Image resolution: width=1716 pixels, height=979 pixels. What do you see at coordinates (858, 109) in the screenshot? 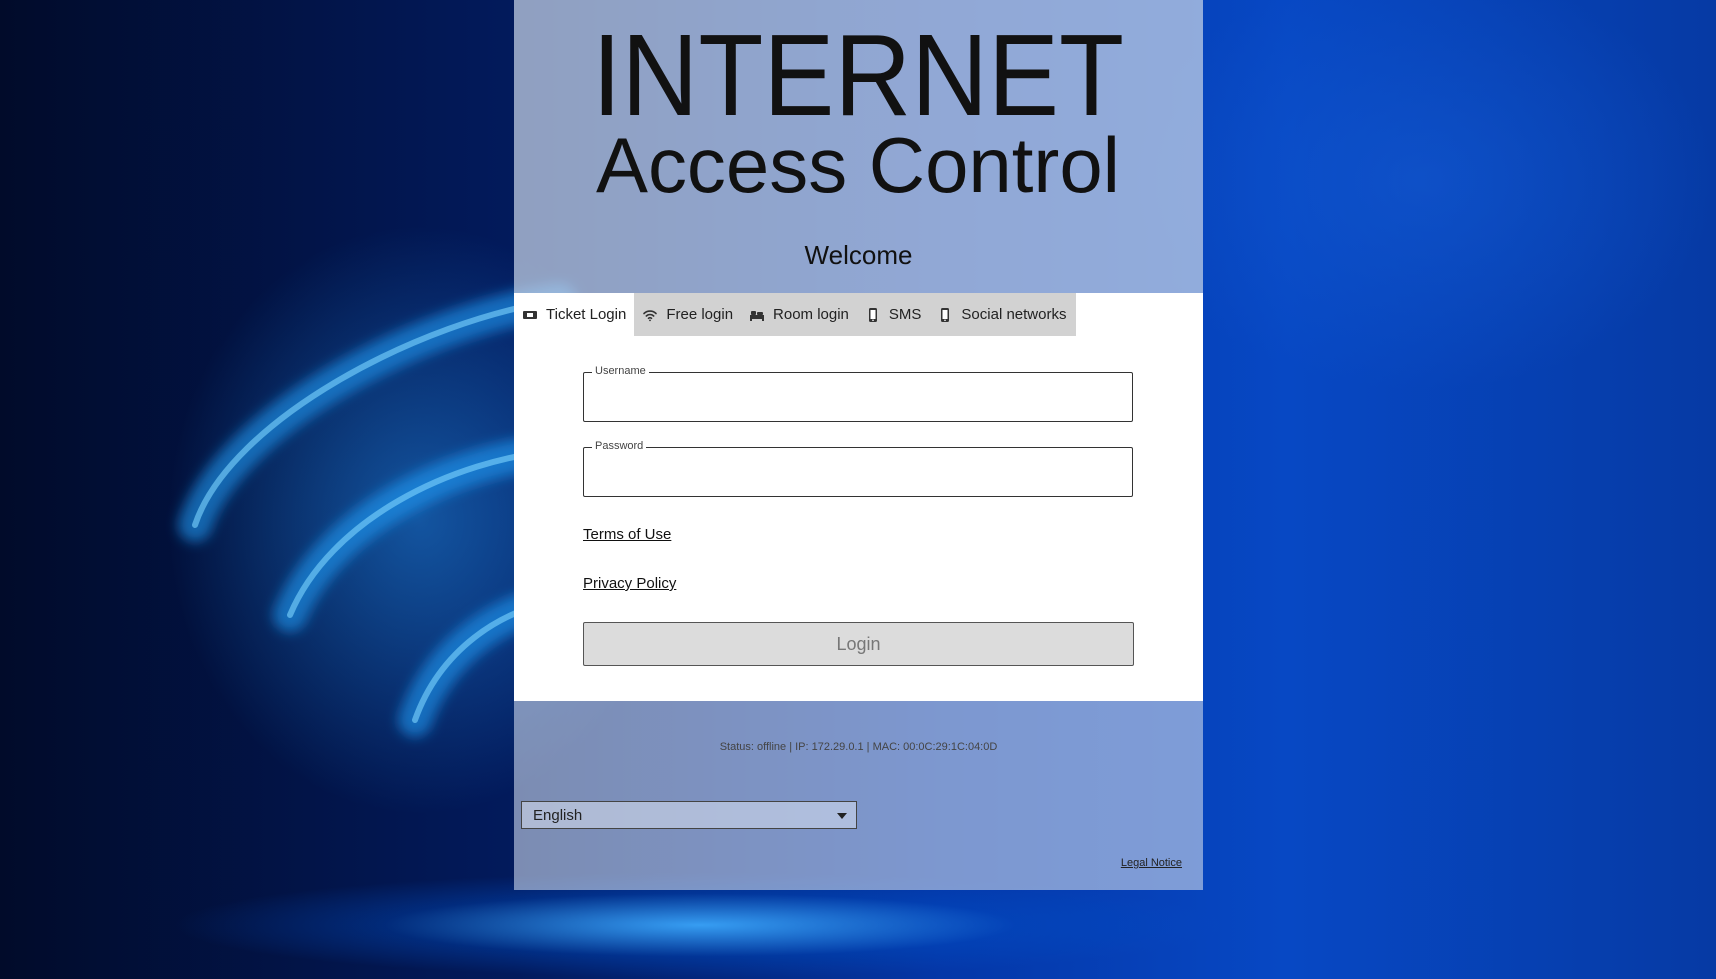
I see `internet-access-control-logo: INTERNET Access Control` at bounding box center [858, 109].